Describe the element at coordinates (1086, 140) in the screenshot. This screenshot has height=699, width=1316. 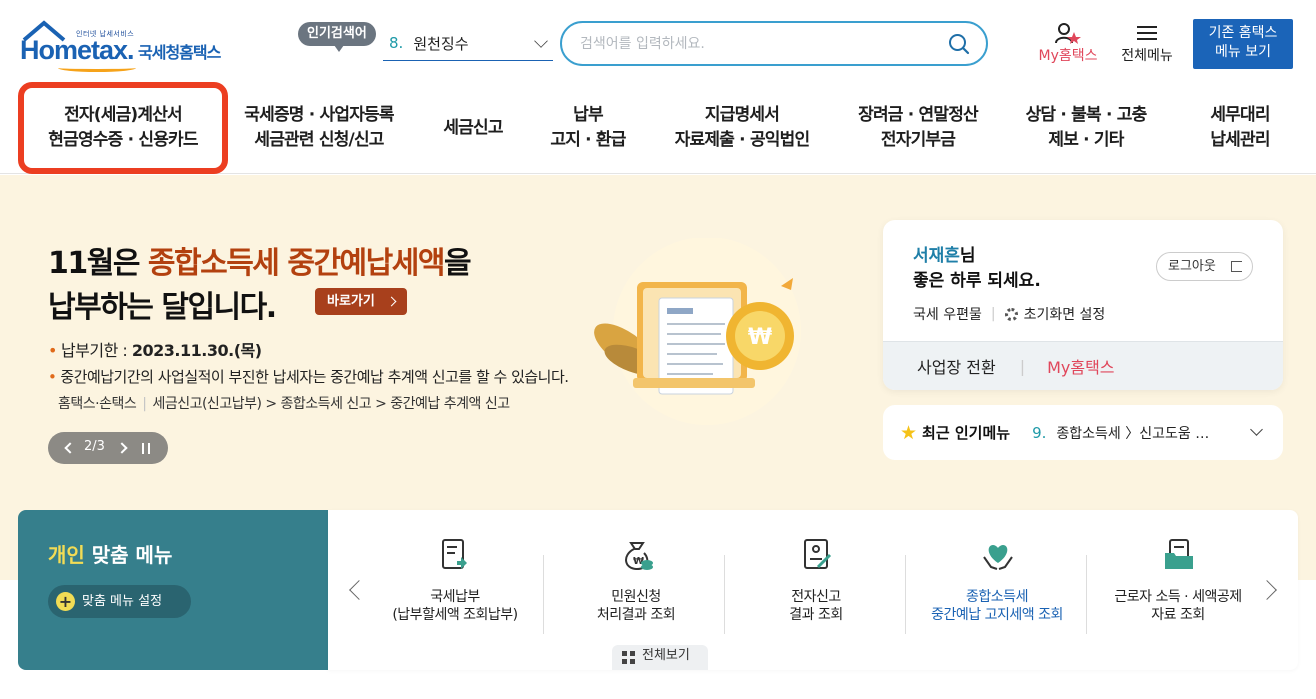
I see `nav-label: 제보 · 기타` at that location.